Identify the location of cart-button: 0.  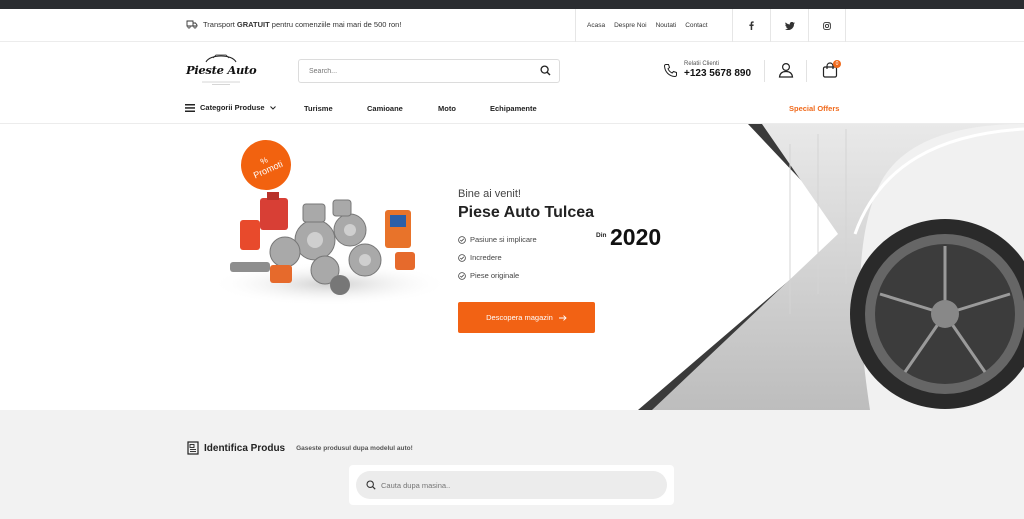
(831, 71).